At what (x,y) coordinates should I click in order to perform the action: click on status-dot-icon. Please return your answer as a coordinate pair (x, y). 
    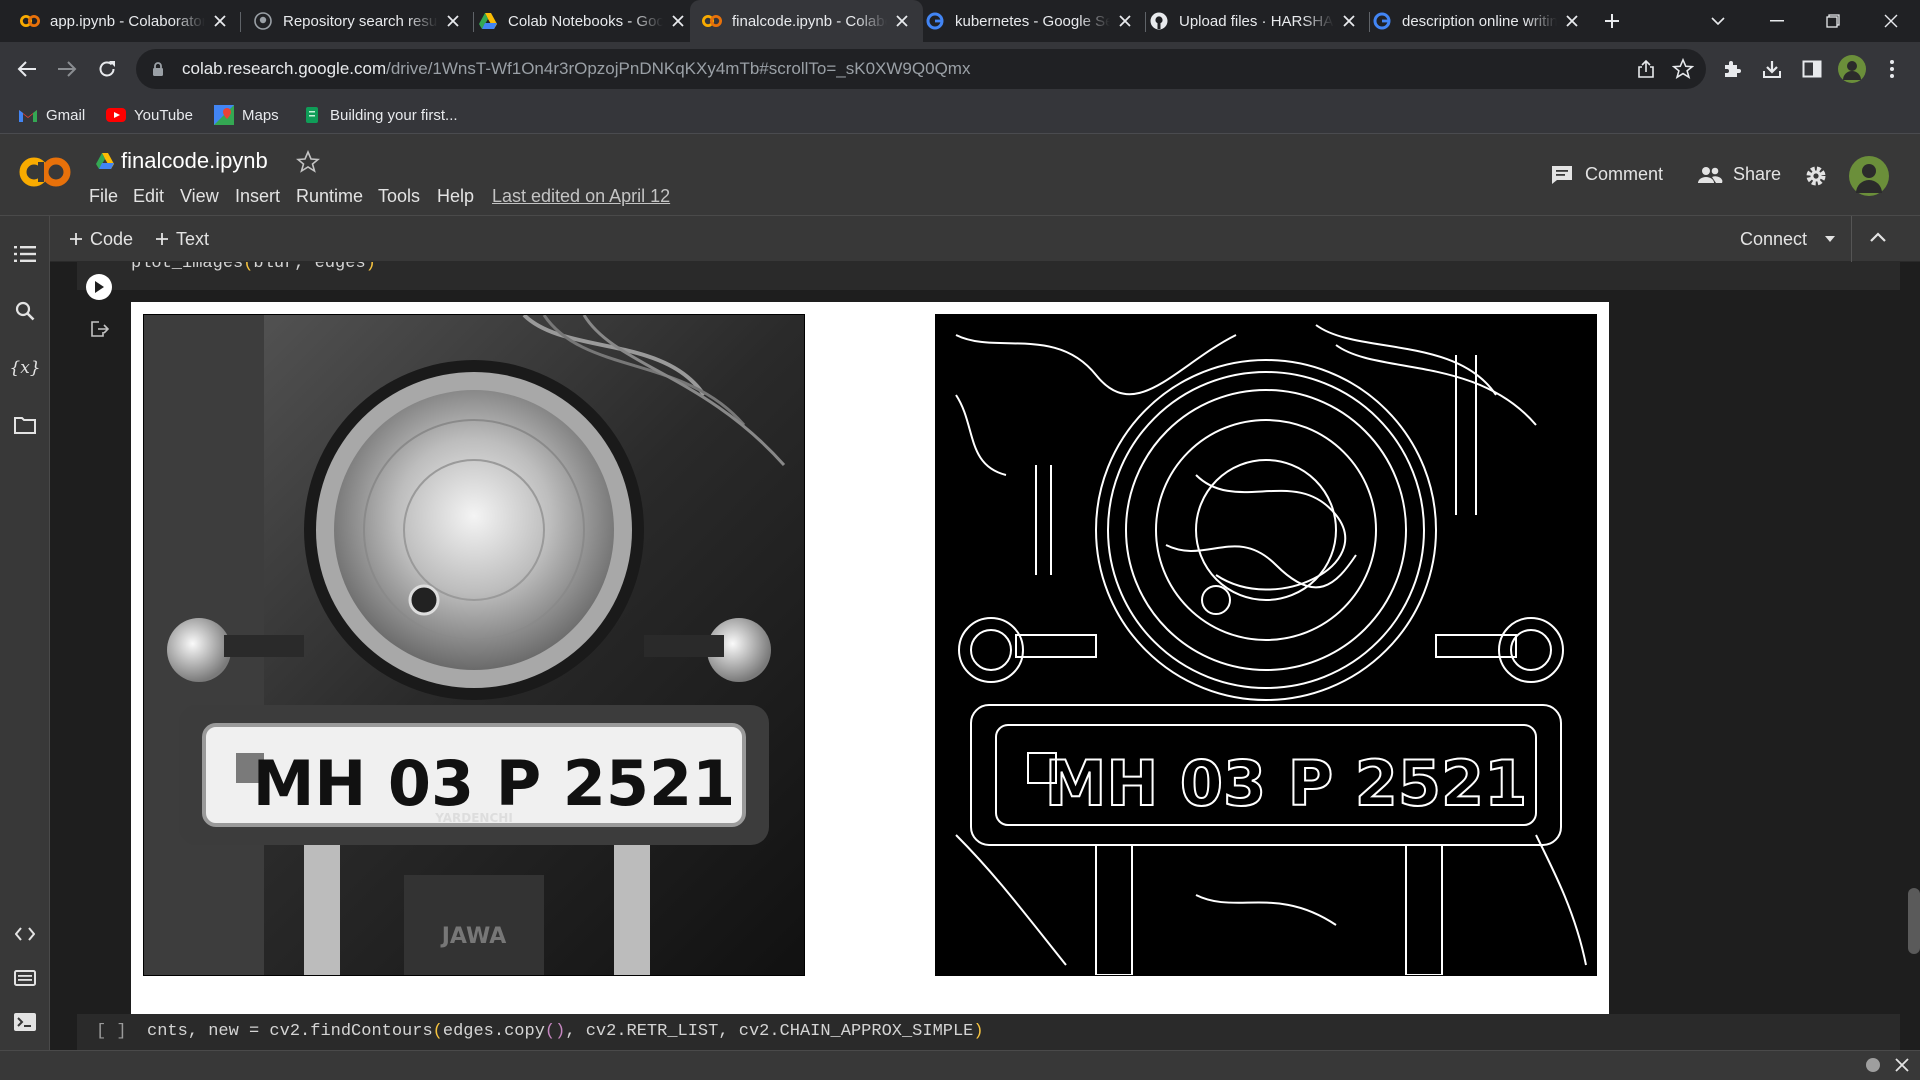
    Looking at the image, I should click on (1873, 1065).